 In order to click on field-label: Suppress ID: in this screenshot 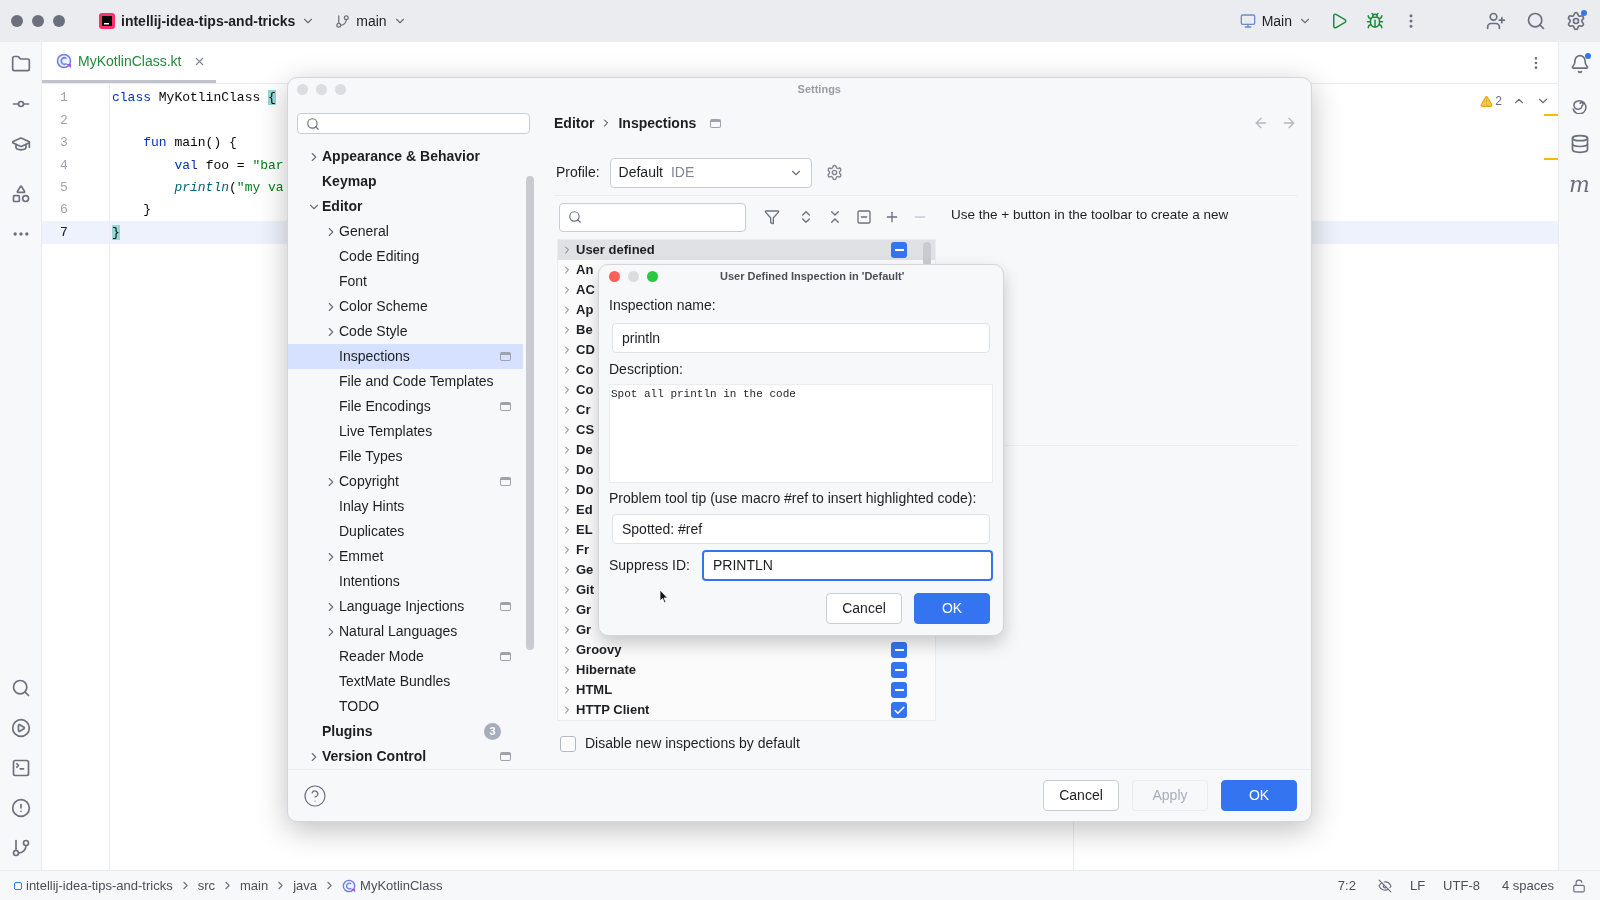, I will do `click(649, 565)`.